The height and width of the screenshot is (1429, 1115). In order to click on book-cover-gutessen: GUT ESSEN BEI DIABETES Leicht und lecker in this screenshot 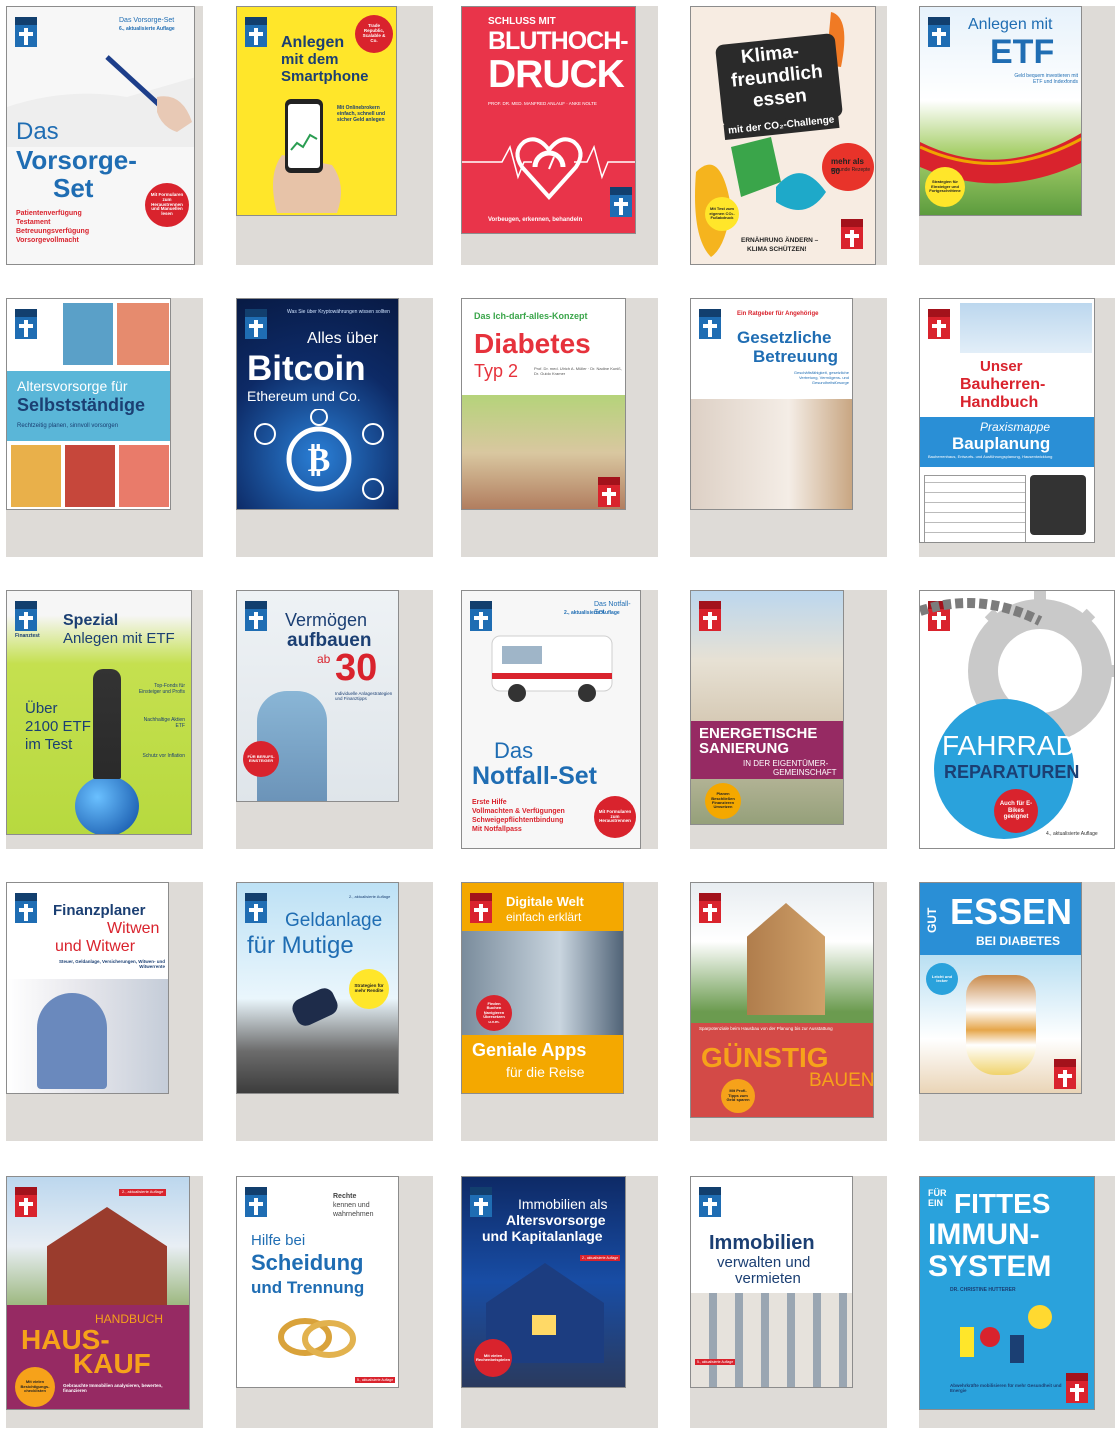, I will do `click(1000, 988)`.